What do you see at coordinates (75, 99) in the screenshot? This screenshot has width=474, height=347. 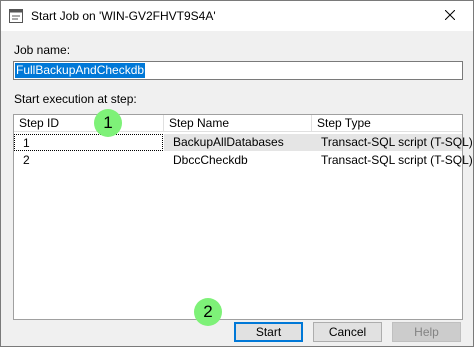 I see `start-step-label: Start execution at step:` at bounding box center [75, 99].